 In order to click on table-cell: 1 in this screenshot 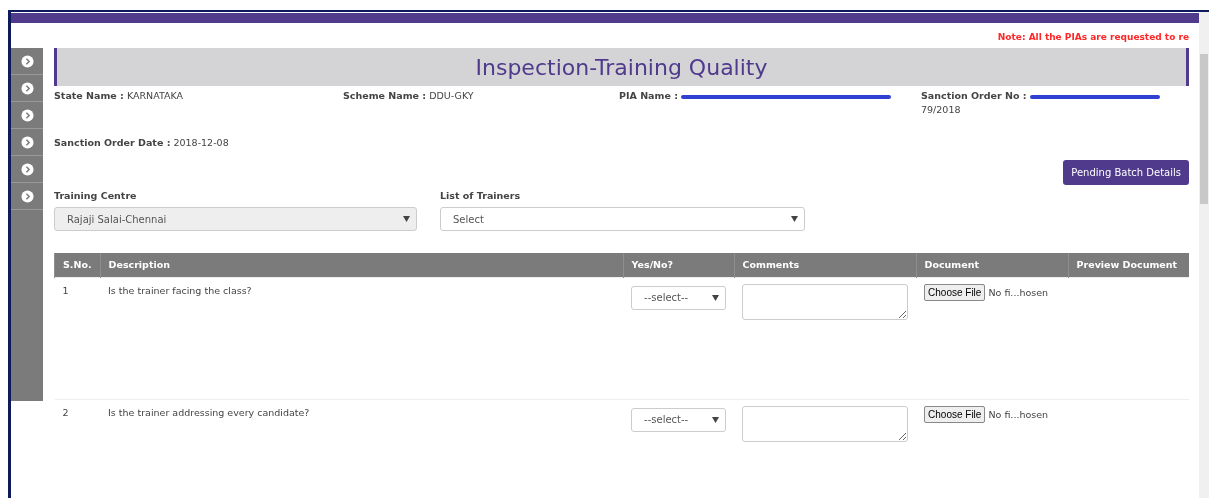, I will do `click(77, 338)`.